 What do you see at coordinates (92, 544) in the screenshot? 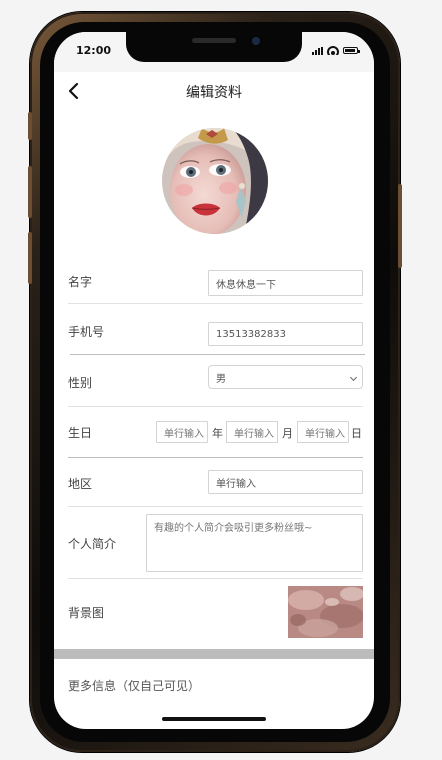
I see `bio-label: 个人简介` at bounding box center [92, 544].